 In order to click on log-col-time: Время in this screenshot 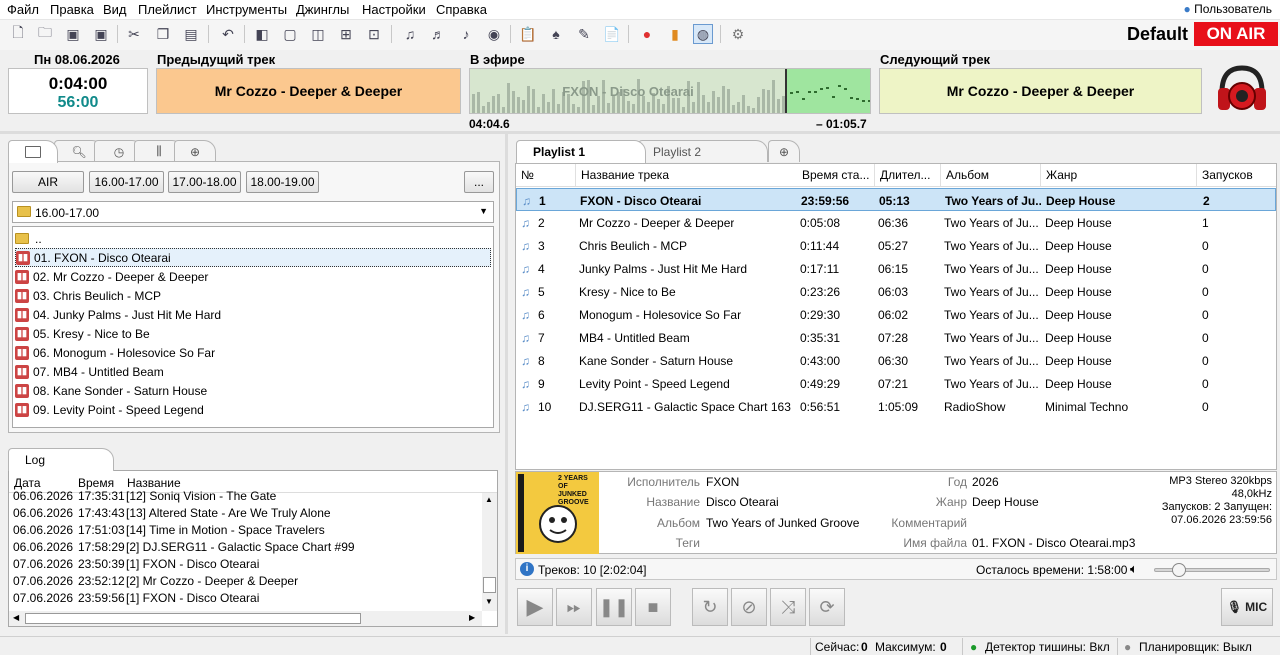, I will do `click(96, 483)`.